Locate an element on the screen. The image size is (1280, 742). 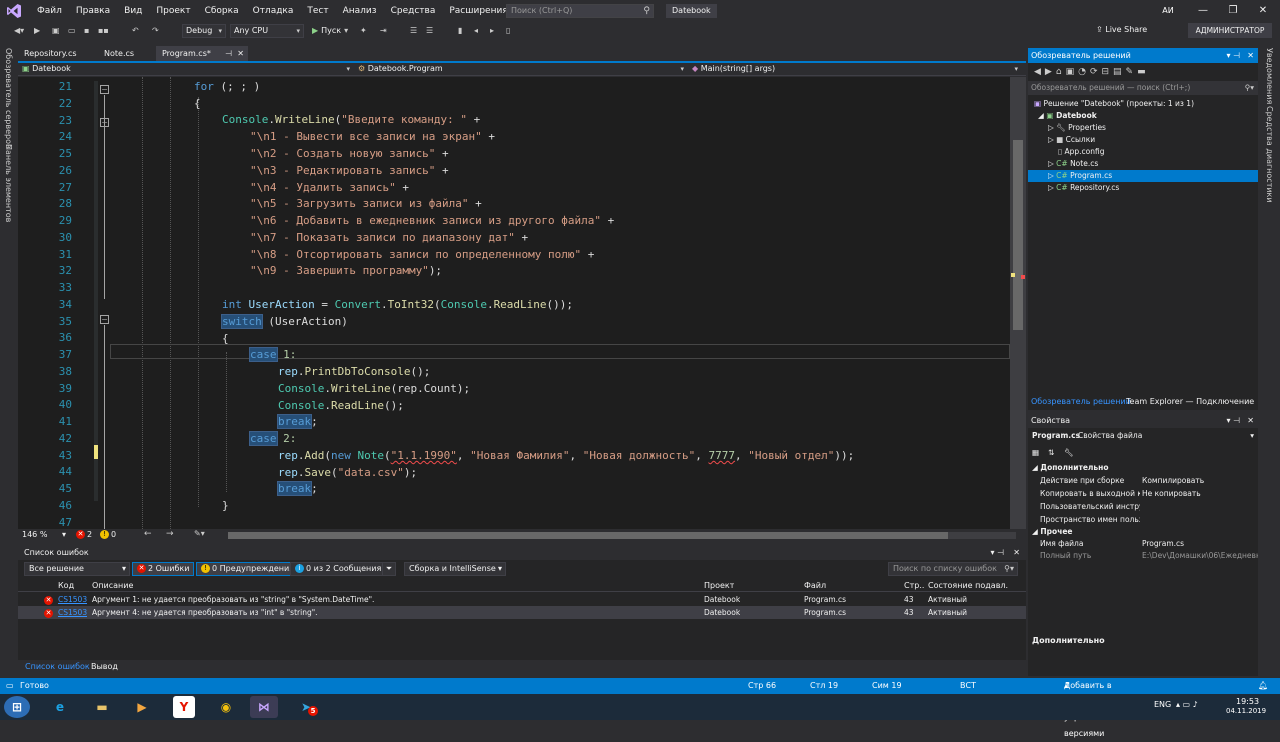
start-menu-icon: ⊞ is located at coordinates (17, 707).